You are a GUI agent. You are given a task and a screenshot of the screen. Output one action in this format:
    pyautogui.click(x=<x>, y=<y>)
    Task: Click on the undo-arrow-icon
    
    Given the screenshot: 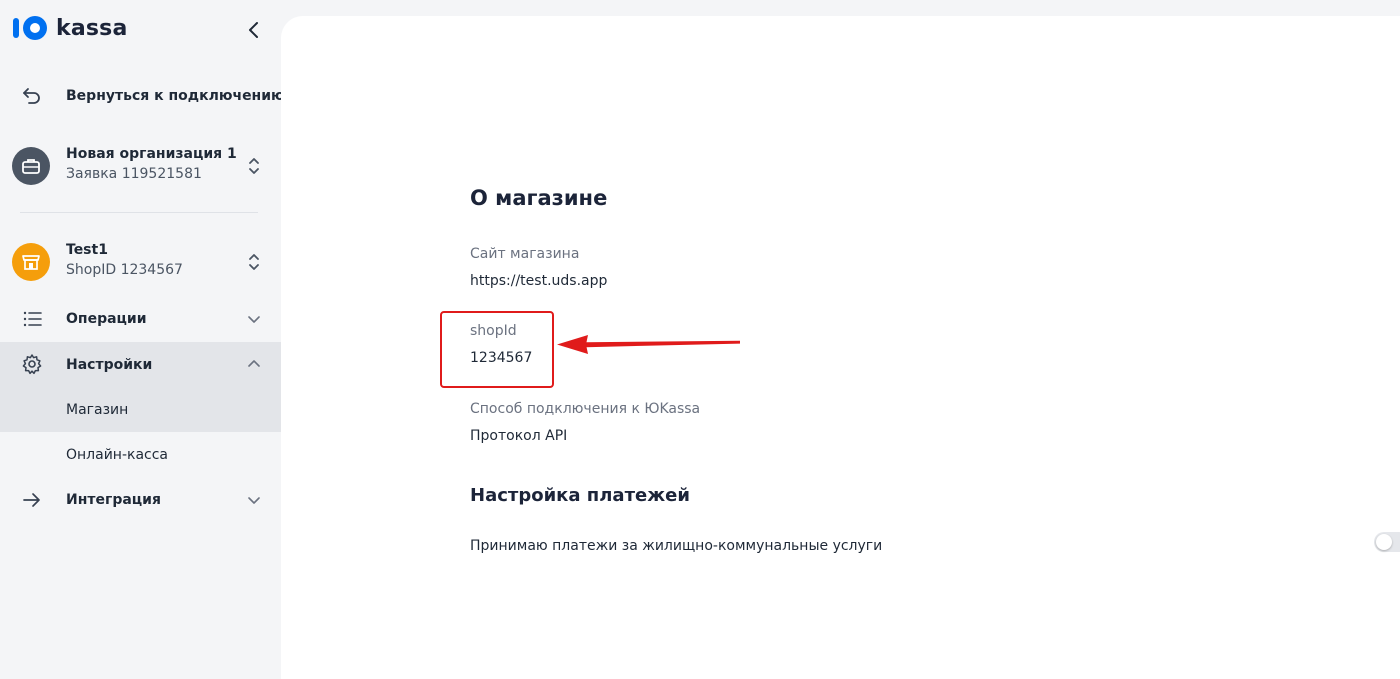 What is the action you would take?
    pyautogui.click(x=32, y=96)
    